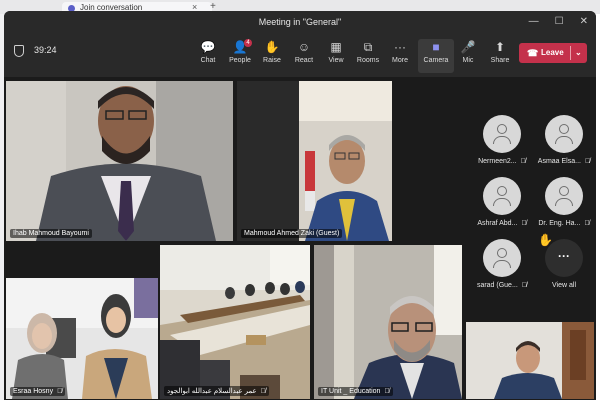 This screenshot has height=400, width=600. Describe the element at coordinates (292, 233) in the screenshot. I see `participant-name-label: Mahmoud Ahmed Zaki (Guest)` at that location.